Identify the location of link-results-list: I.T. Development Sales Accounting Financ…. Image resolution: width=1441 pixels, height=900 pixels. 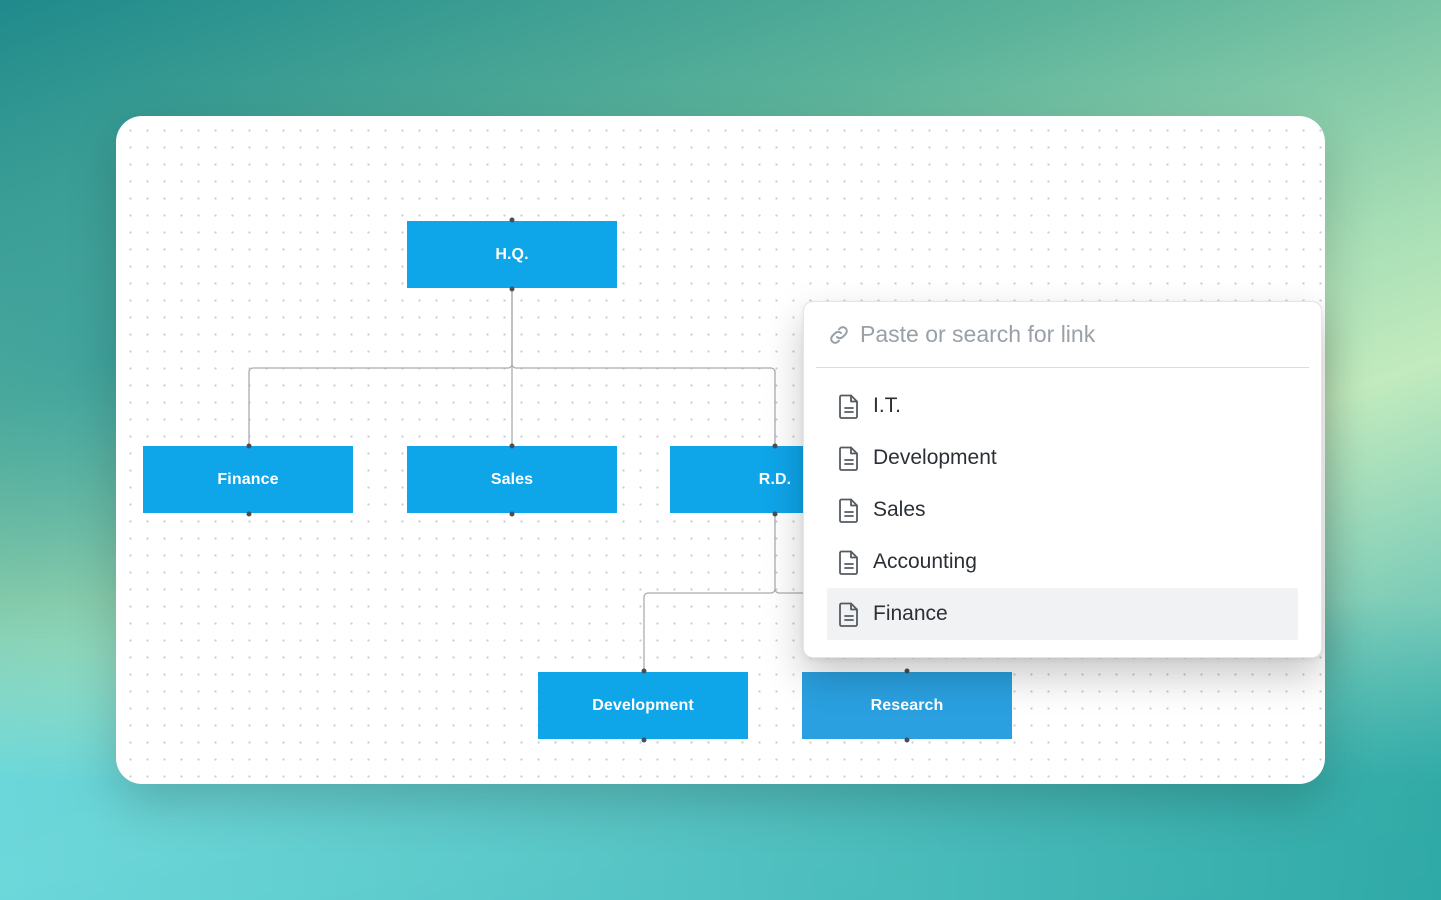
(1062, 510).